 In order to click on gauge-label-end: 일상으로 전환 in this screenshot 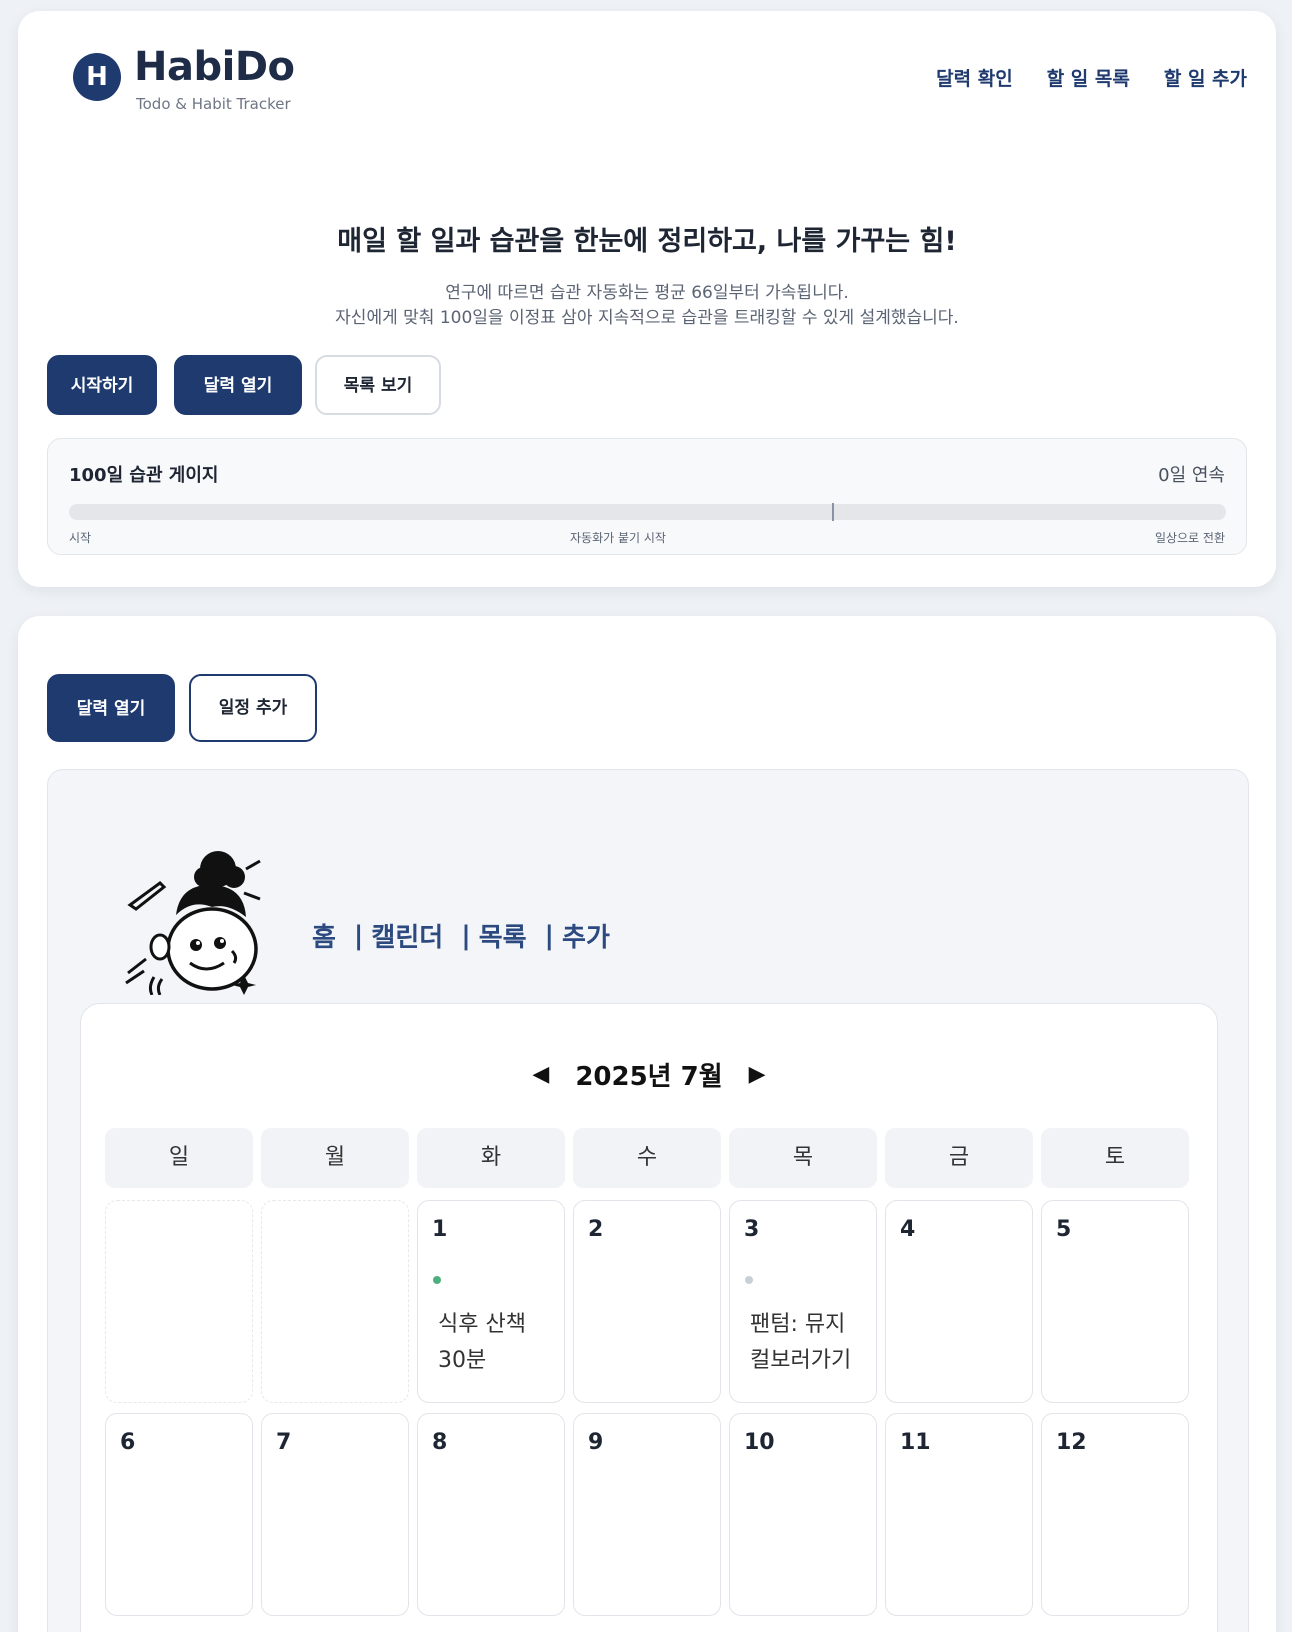, I will do `click(1189, 538)`.